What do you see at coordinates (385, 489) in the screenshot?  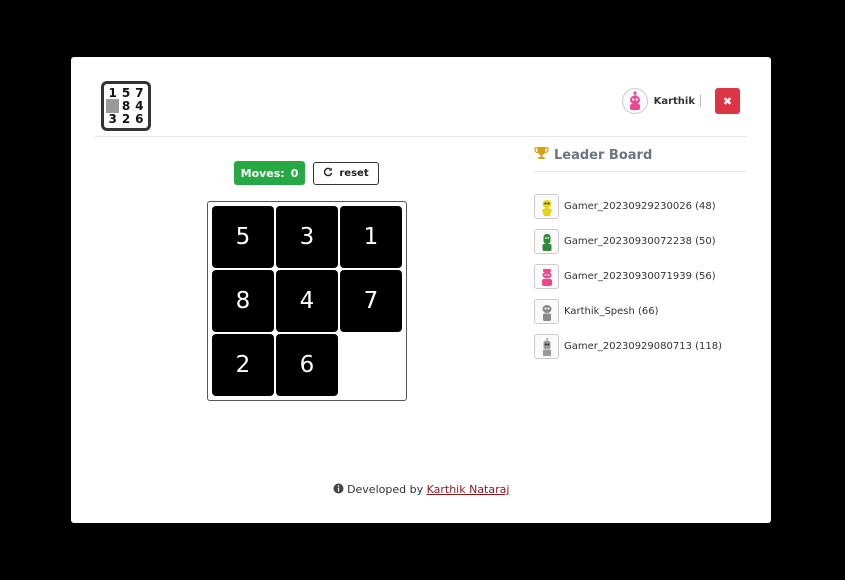 I see `footer-prefix: Developed by` at bounding box center [385, 489].